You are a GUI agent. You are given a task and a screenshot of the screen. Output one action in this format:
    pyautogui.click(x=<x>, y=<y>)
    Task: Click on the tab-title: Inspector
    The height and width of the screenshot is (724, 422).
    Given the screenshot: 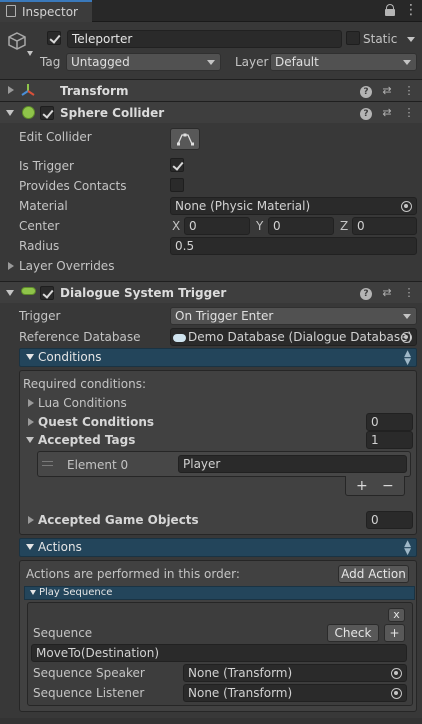 What is the action you would take?
    pyautogui.click(x=50, y=12)
    